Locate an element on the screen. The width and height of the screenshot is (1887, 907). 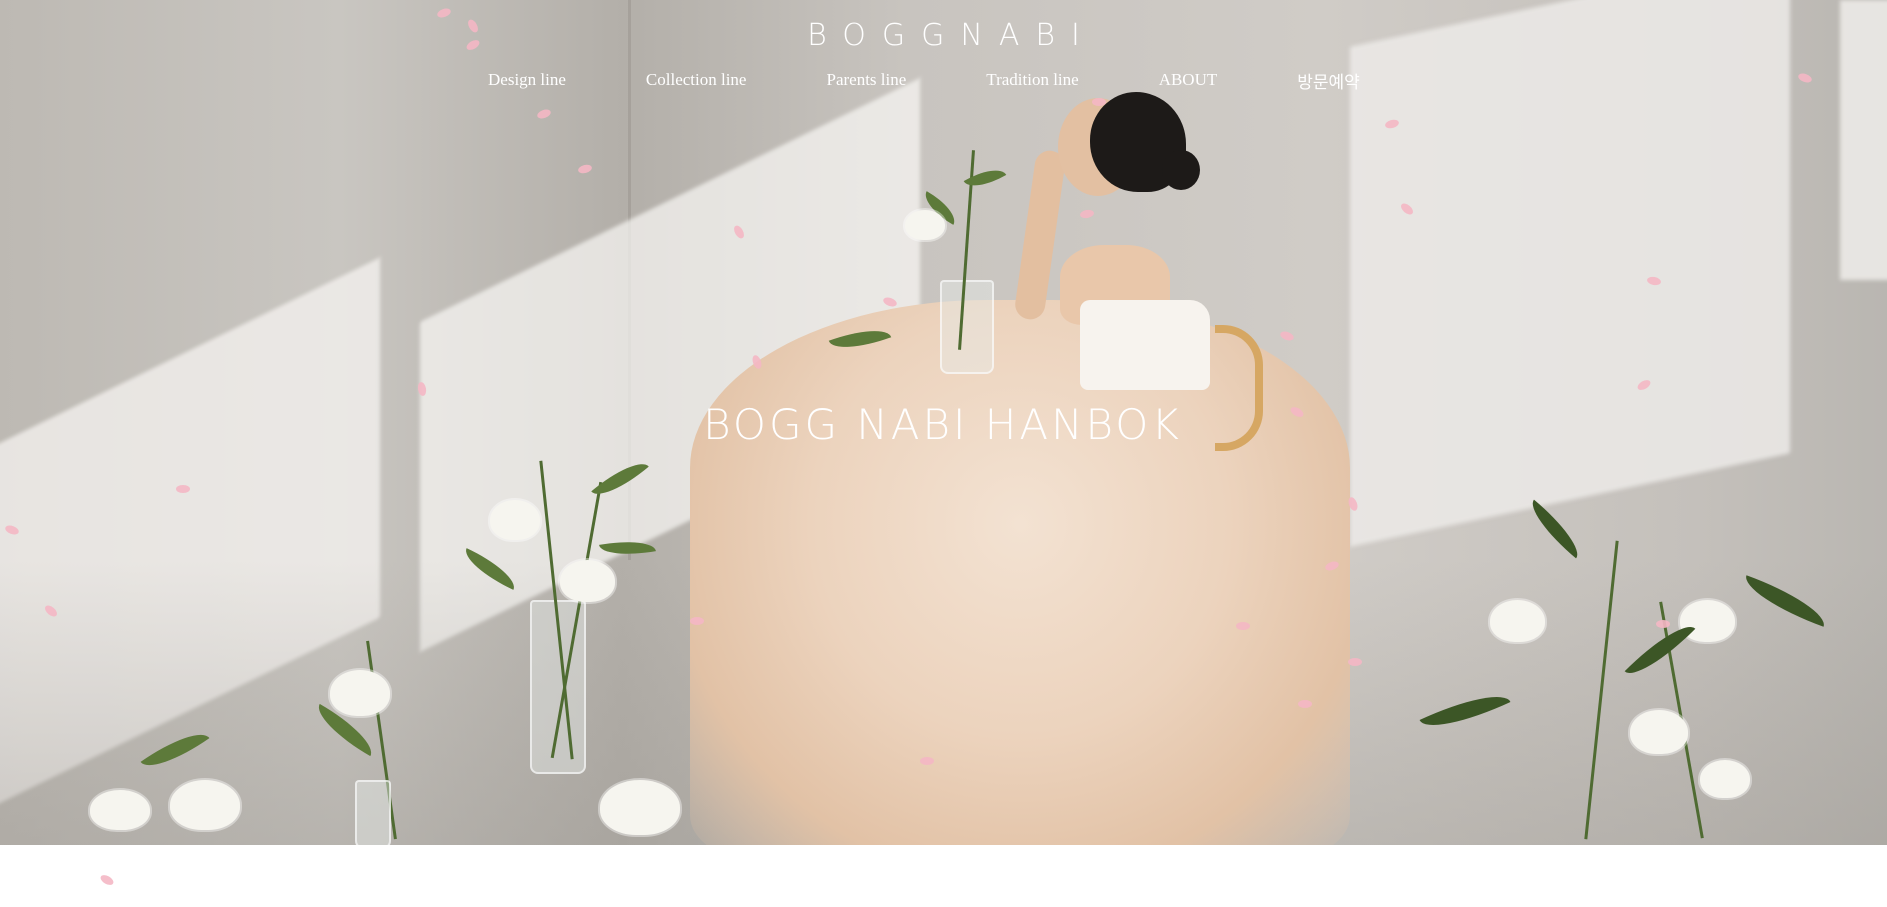
site-logo: BOGGNABI is located at coordinates (943, 35).